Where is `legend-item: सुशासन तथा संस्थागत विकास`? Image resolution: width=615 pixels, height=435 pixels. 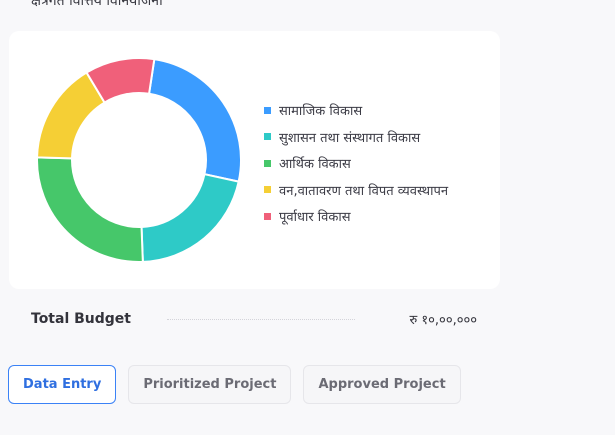 legend-item: सुशासन तथा संस्थागत विकास is located at coordinates (356, 137).